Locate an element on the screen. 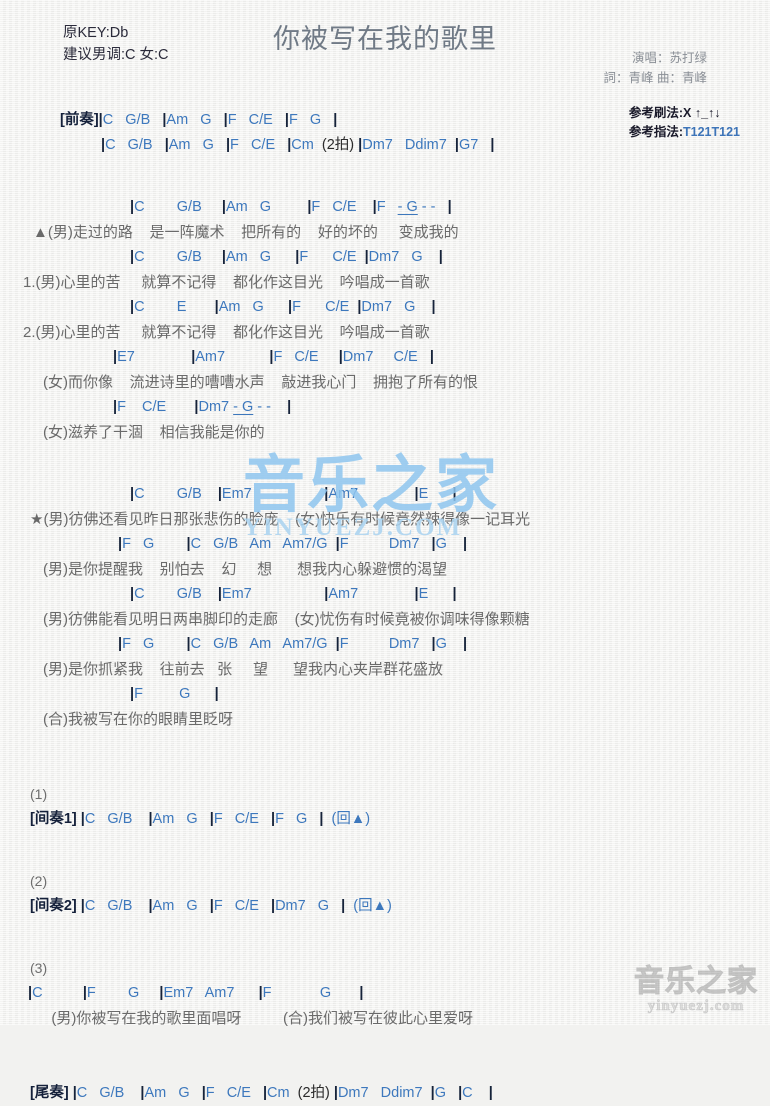 This screenshot has width=770, height=1106. verse-2-chords: |C E |Am G |F C/E |Dm7 G | is located at coordinates (283, 307).